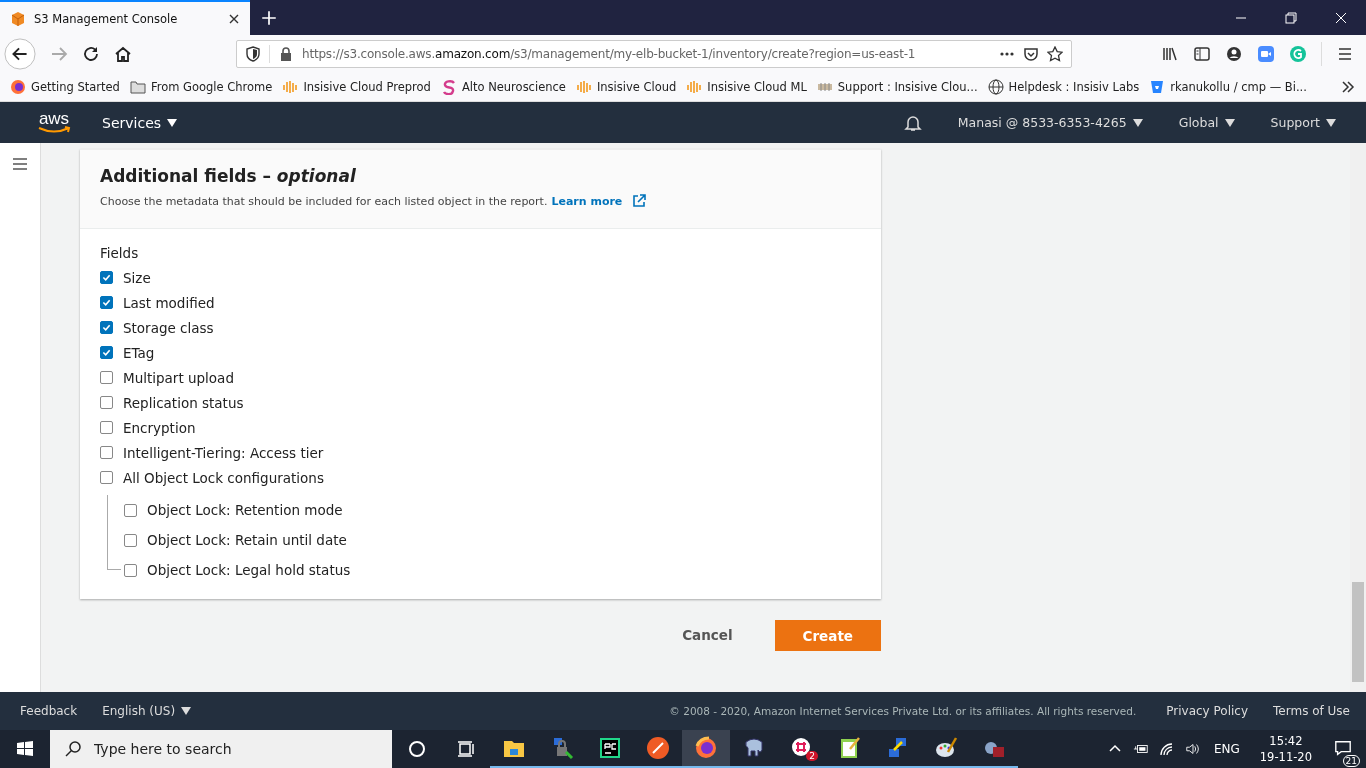 This screenshot has width=1366, height=768. I want to click on bookmark: Insisive Cloud Preprod, so click(356, 86).